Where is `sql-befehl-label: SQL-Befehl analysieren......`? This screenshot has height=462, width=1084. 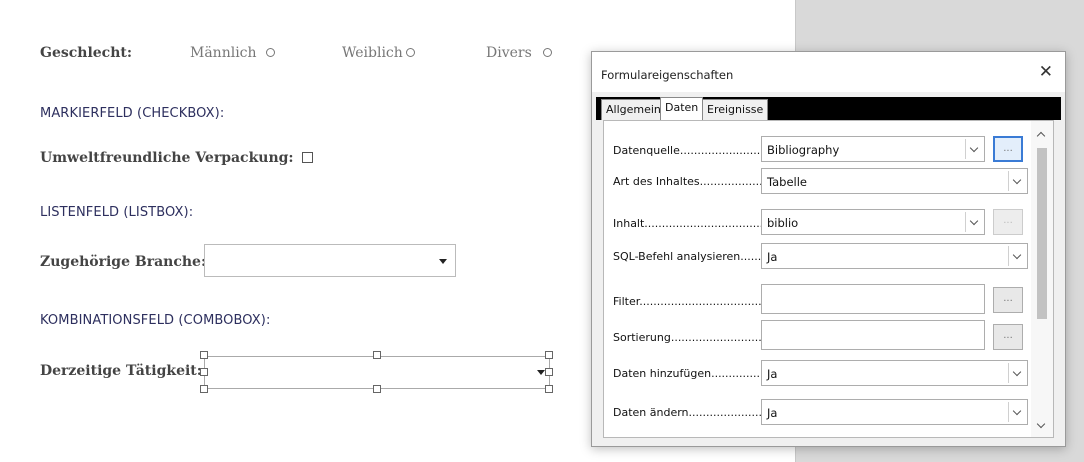
sql-befehl-label: SQL-Befehl analysieren...... is located at coordinates (687, 256).